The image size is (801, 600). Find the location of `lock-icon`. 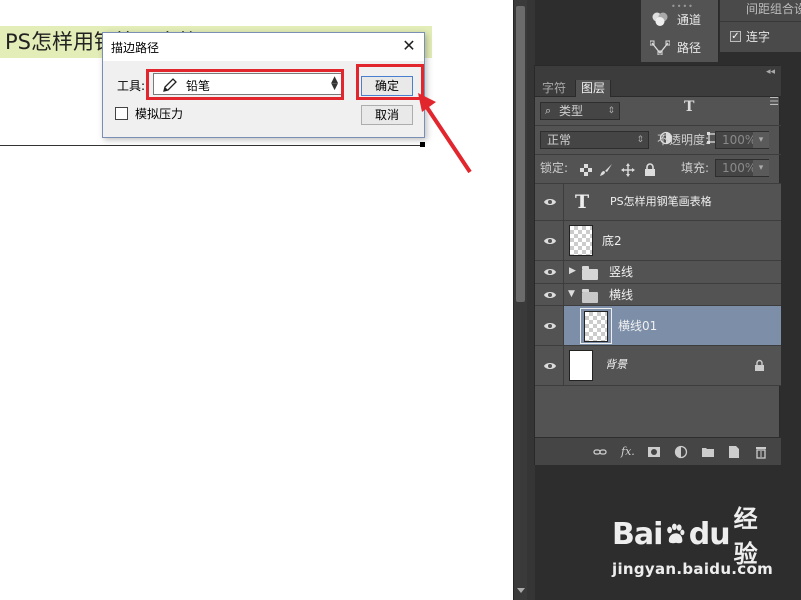

lock-icon is located at coordinates (759, 365).